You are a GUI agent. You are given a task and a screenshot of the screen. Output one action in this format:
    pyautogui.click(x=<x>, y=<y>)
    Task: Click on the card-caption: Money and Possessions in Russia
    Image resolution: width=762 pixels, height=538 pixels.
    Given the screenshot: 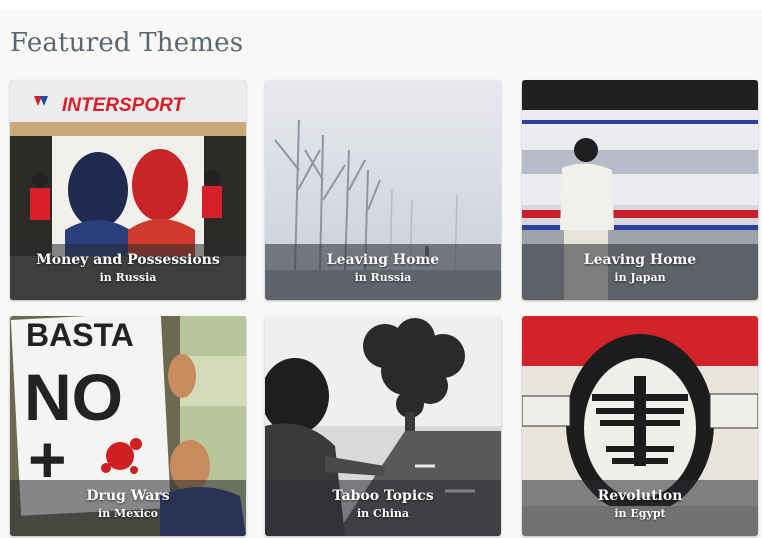 What is the action you would take?
    pyautogui.click(x=128, y=272)
    